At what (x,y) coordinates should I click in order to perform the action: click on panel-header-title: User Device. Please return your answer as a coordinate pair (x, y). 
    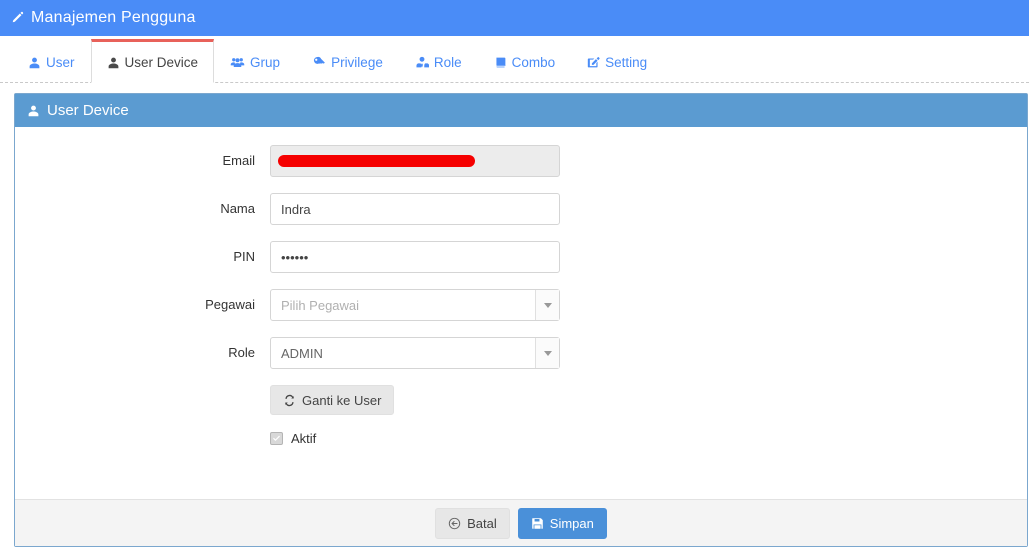
    Looking at the image, I should click on (88, 110).